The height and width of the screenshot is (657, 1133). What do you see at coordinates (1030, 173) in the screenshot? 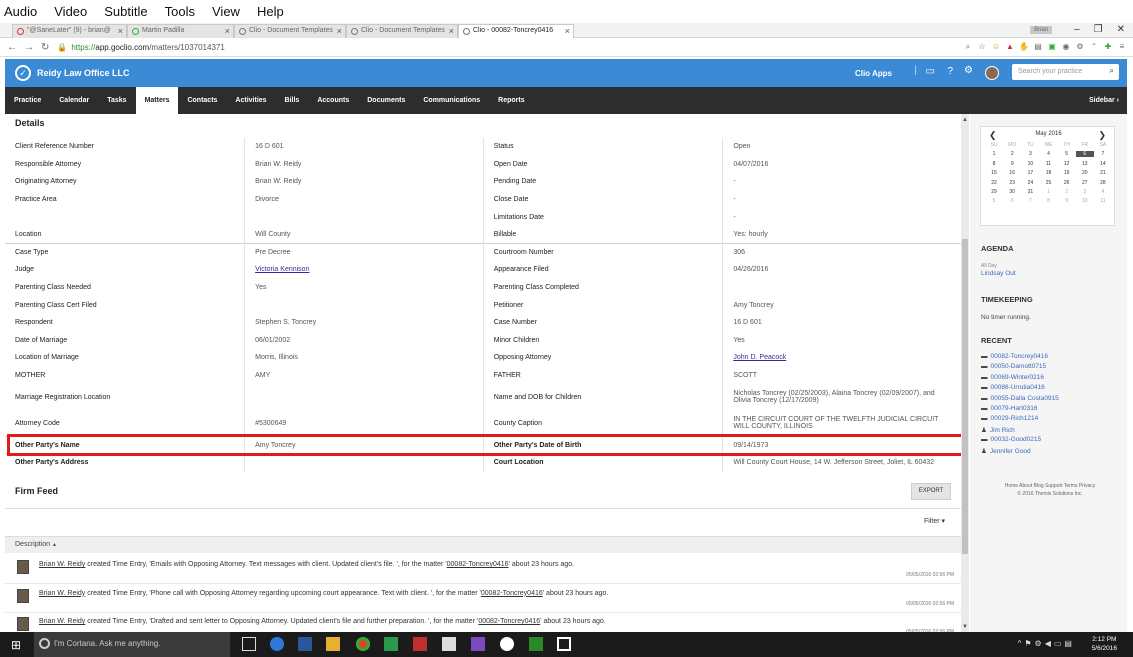
I see `calendar-day: 17` at bounding box center [1030, 173].